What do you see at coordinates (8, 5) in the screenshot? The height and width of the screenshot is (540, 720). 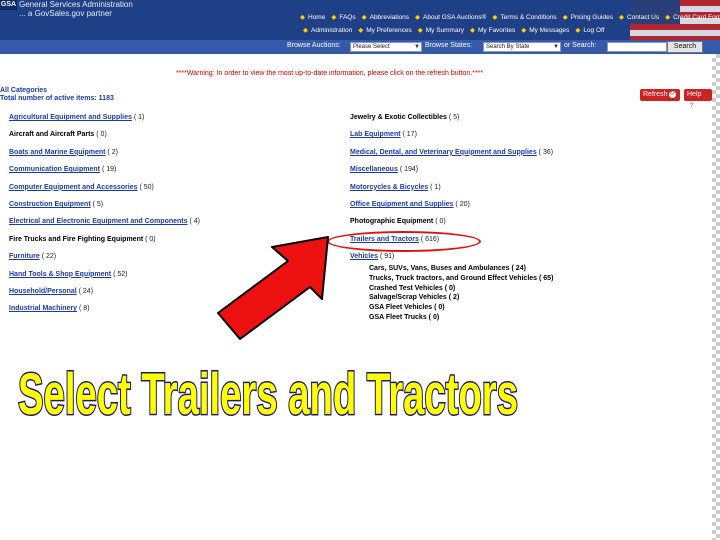 I see `gsa-logo: GSA` at bounding box center [8, 5].